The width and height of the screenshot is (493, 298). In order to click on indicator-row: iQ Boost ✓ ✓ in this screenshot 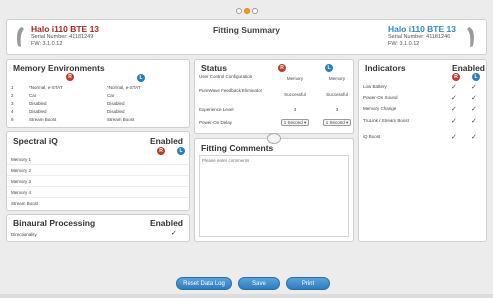, I will do `click(420, 137)`.